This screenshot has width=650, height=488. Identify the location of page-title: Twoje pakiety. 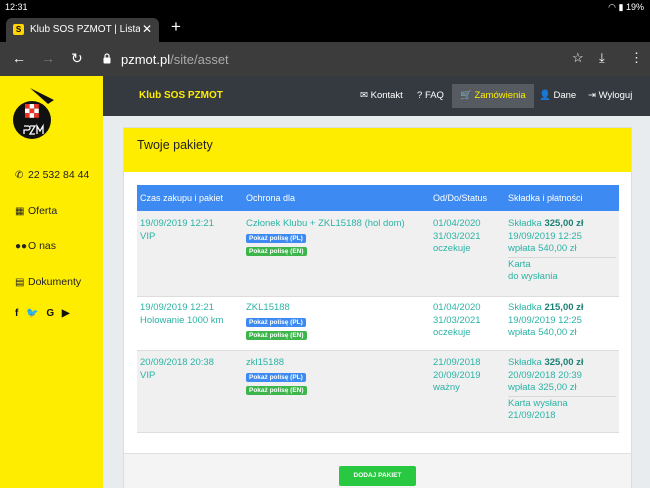
(175, 145).